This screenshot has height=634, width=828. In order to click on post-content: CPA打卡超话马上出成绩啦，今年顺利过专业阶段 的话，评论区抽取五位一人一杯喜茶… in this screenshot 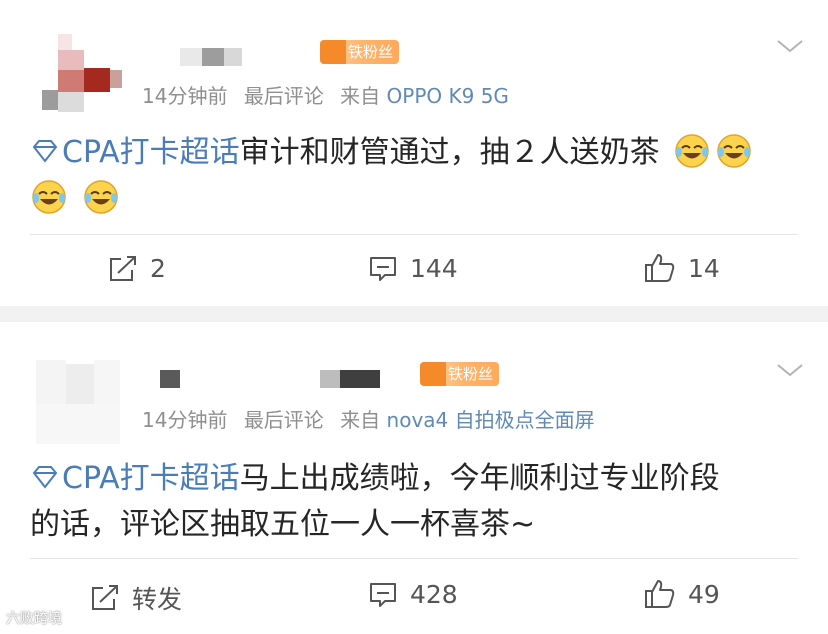, I will do `click(375, 502)`.